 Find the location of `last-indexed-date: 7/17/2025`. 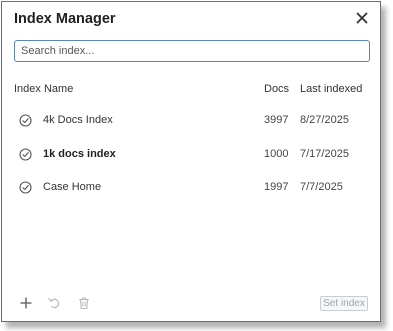

last-indexed-date: 7/17/2025 is located at coordinates (324, 154).